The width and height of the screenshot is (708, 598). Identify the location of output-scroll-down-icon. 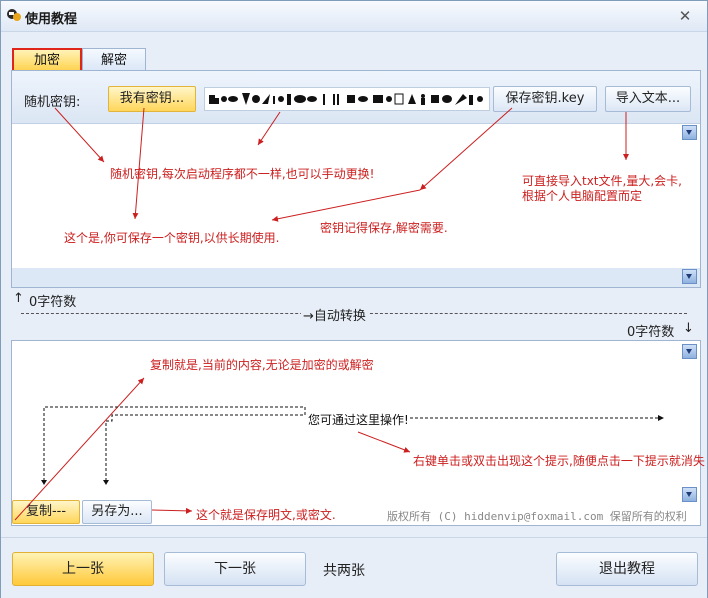
(689, 494).